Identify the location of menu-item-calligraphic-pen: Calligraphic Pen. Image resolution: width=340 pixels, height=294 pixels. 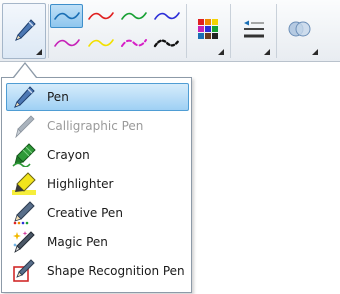
(97, 126).